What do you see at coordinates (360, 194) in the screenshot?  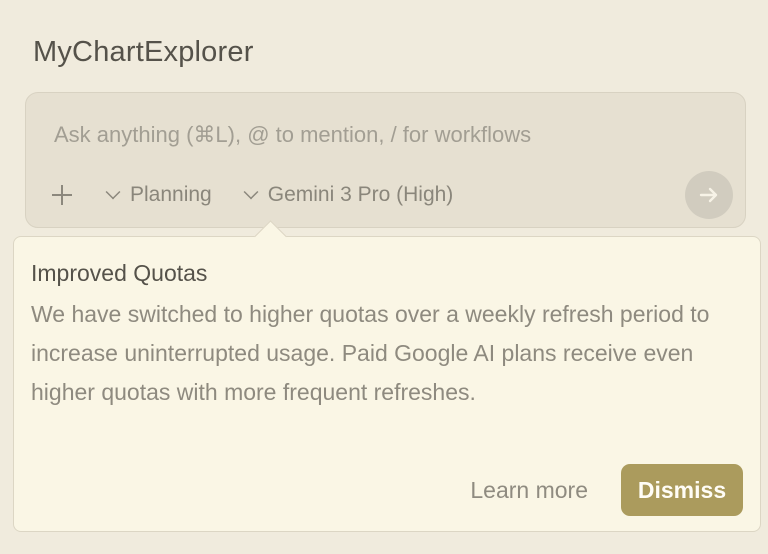 I see `model-label: Gemini 3 Pro (High)` at bounding box center [360, 194].